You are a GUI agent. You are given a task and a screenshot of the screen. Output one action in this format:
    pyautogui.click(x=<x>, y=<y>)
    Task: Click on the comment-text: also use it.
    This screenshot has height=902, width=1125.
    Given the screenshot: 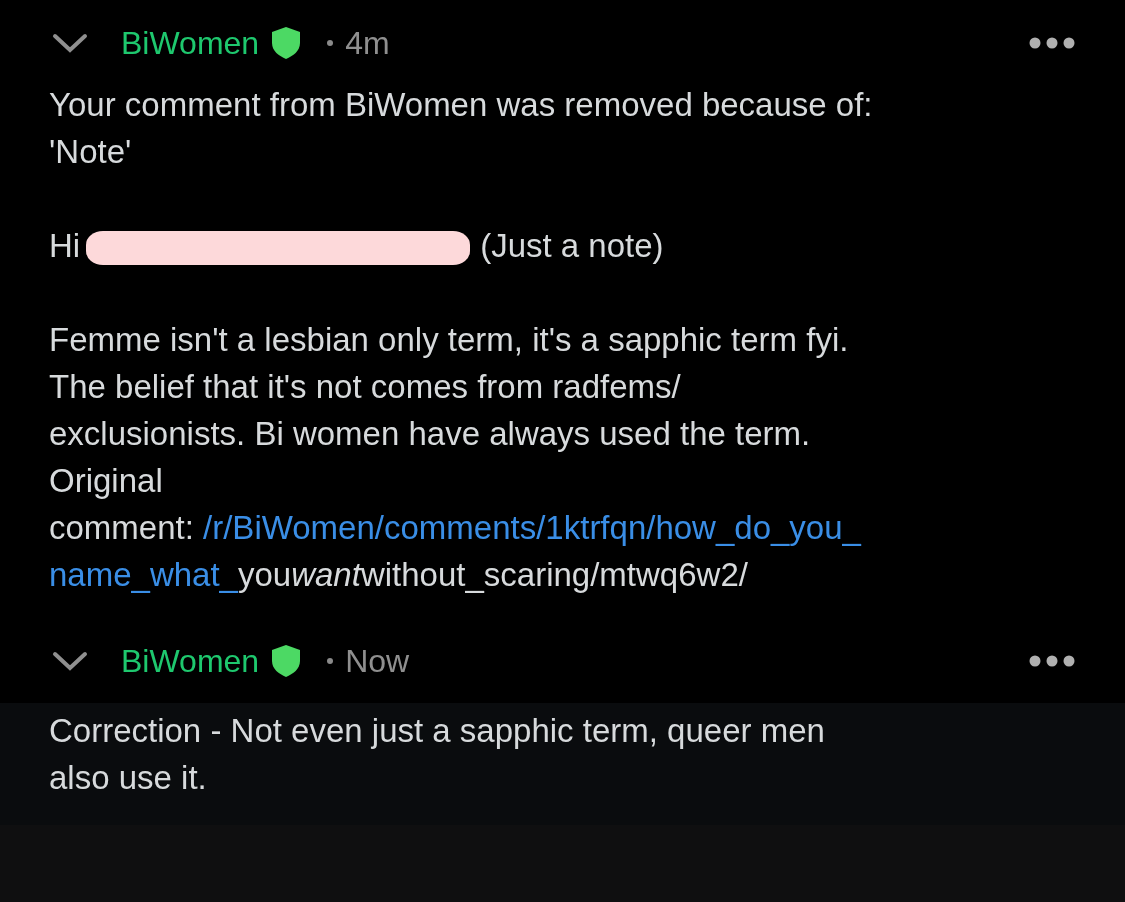 What is the action you would take?
    pyautogui.click(x=128, y=778)
    